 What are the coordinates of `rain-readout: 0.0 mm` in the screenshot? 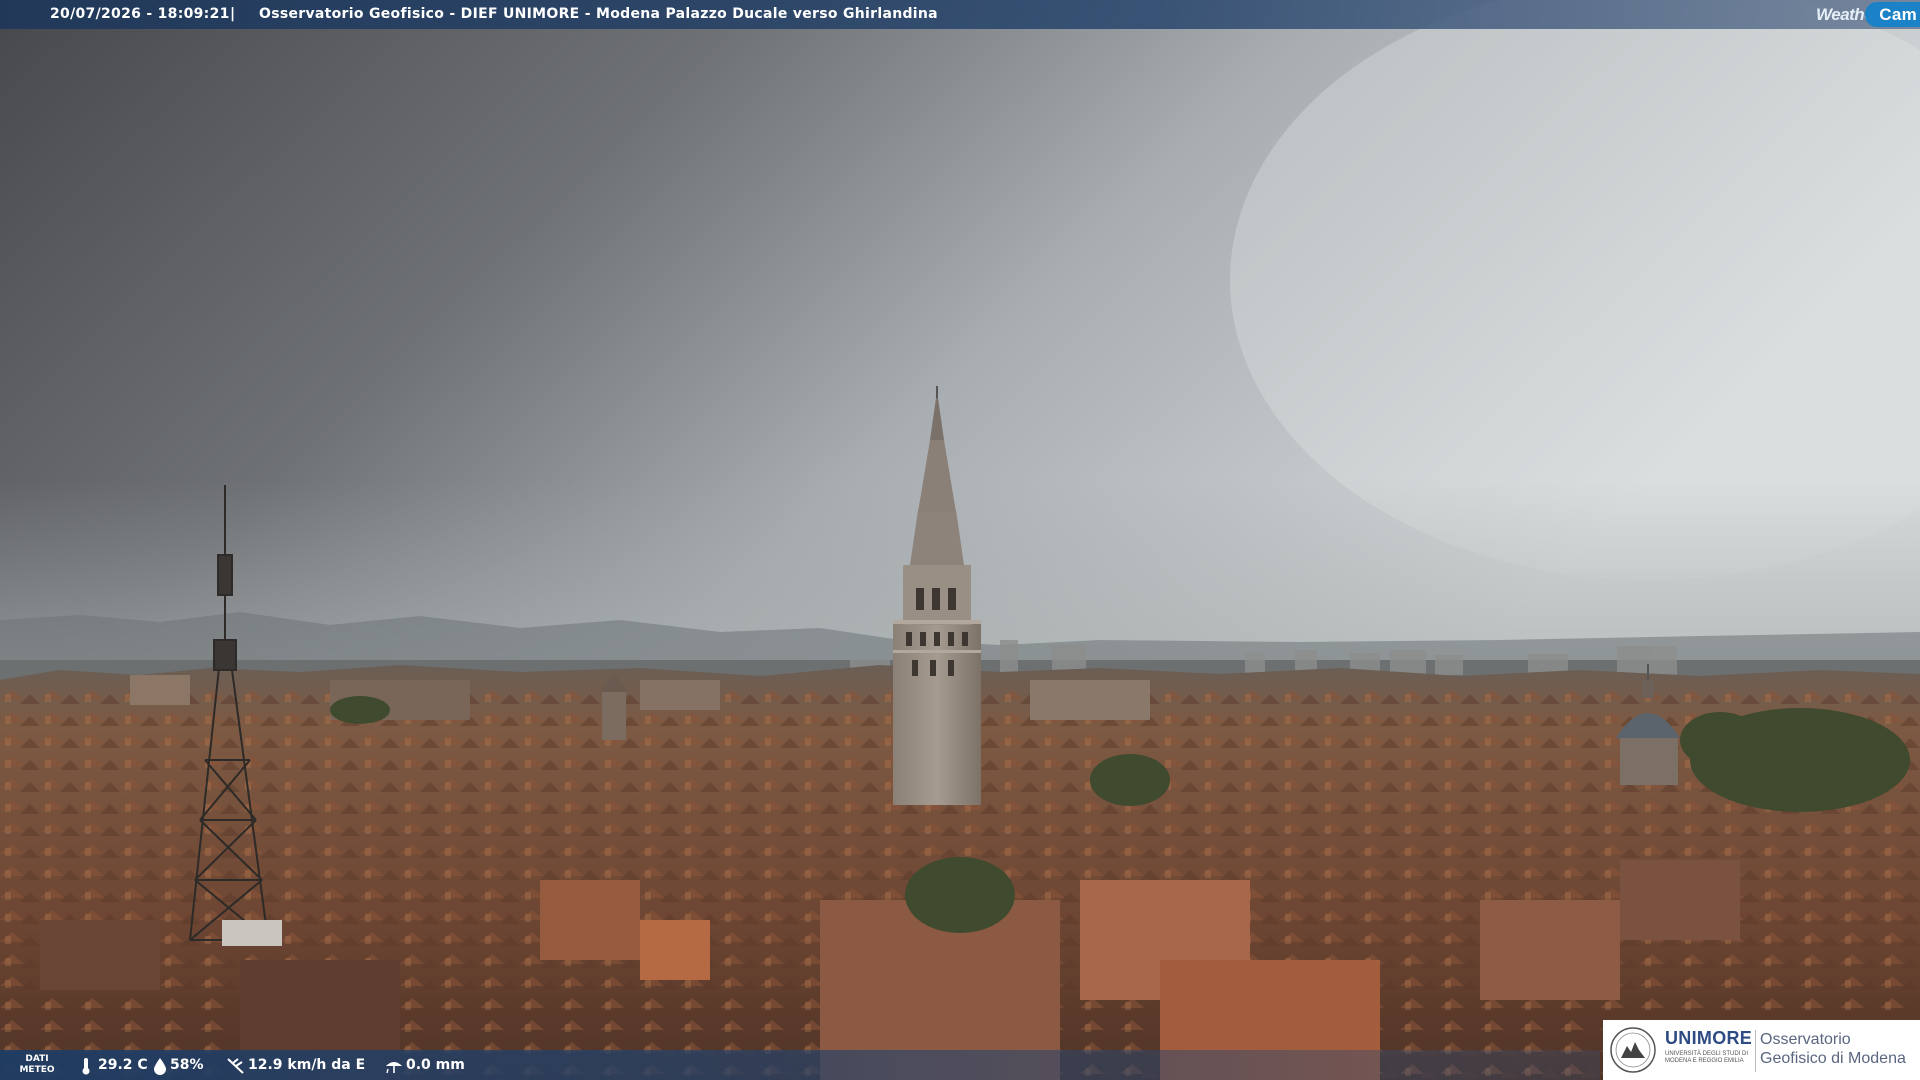 It's located at (429, 1065).